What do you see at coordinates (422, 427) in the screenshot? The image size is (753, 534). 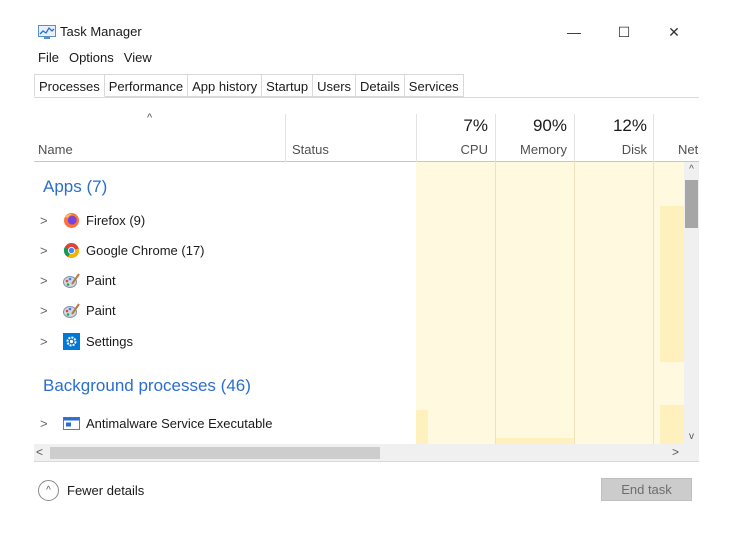 I see `cpu-heat-cell` at bounding box center [422, 427].